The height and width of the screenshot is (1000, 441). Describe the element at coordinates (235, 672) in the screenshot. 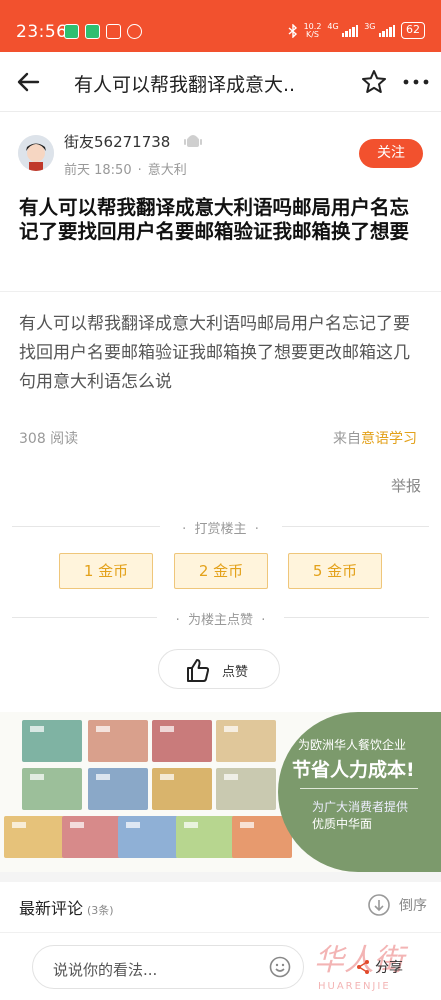

I see `like-button-label: 点赞` at that location.